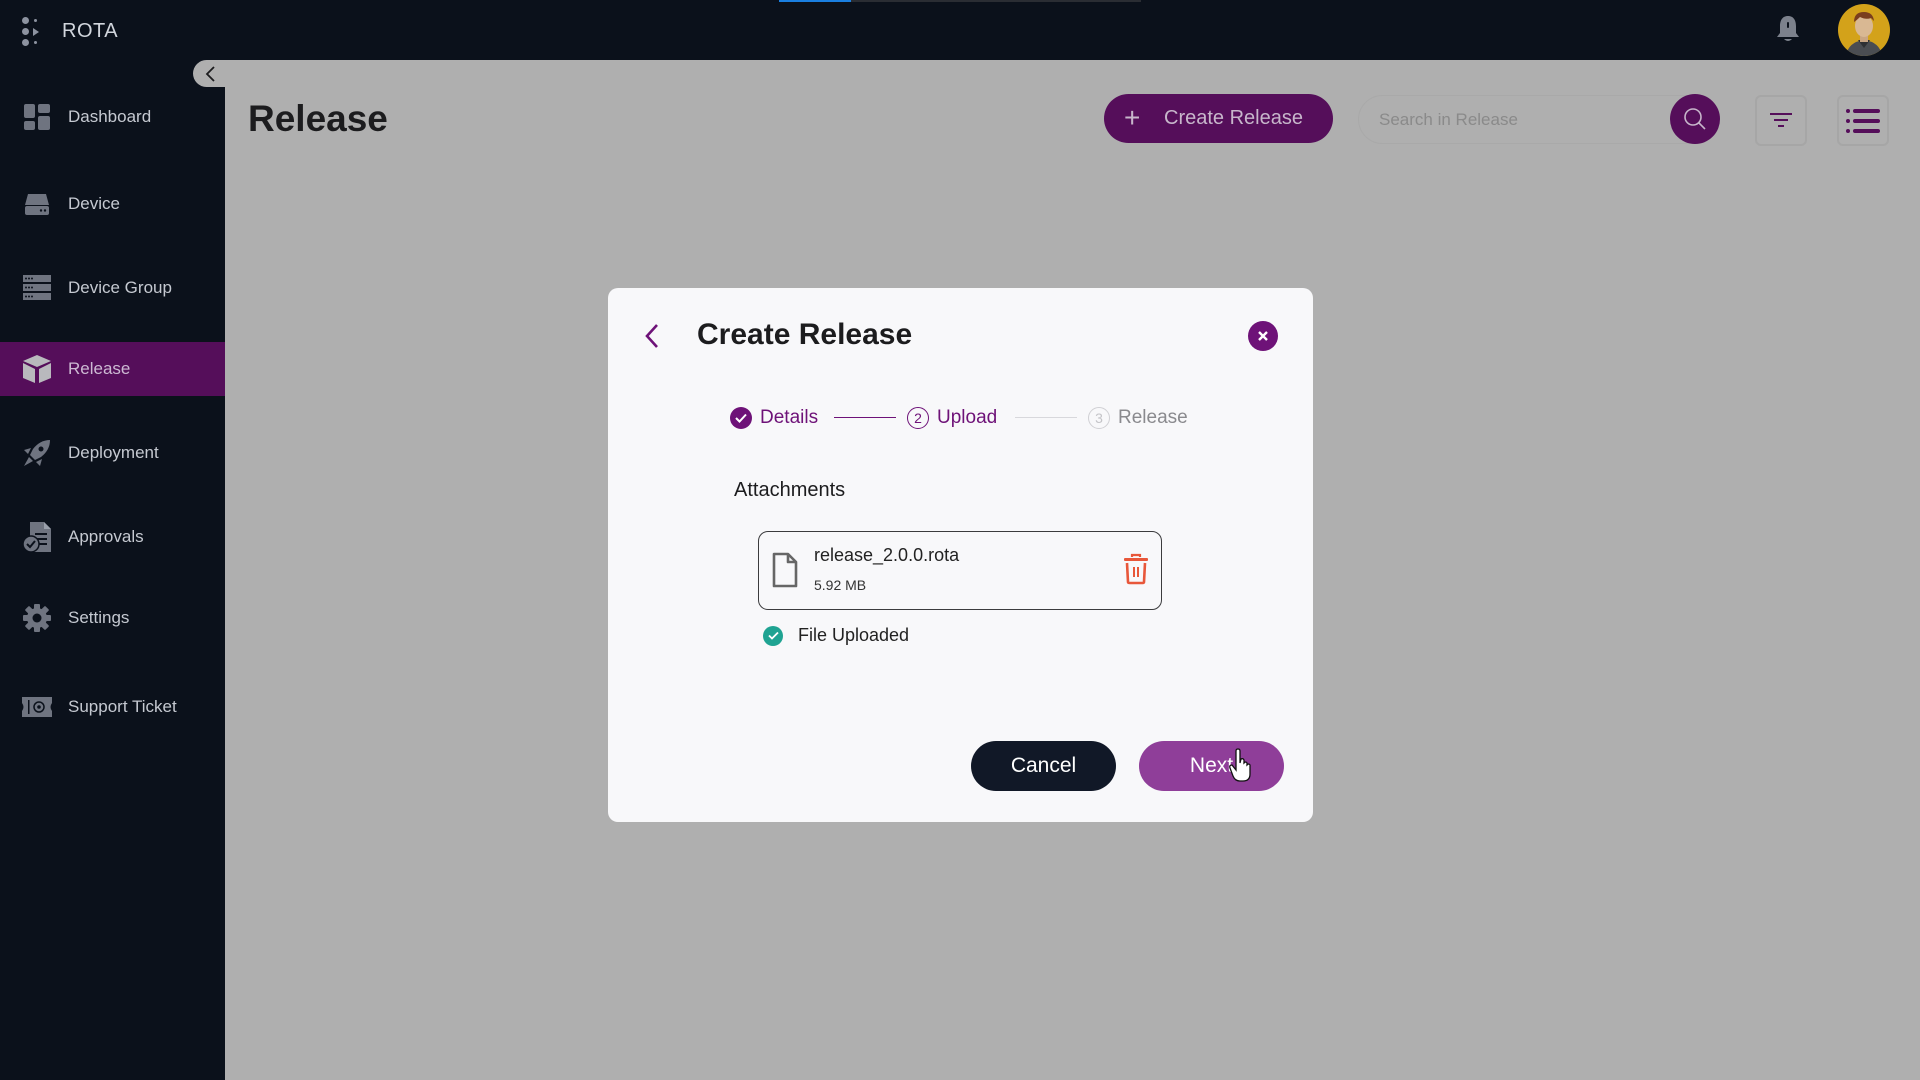 This screenshot has height=1080, width=1920. I want to click on step-details: Details, so click(774, 418).